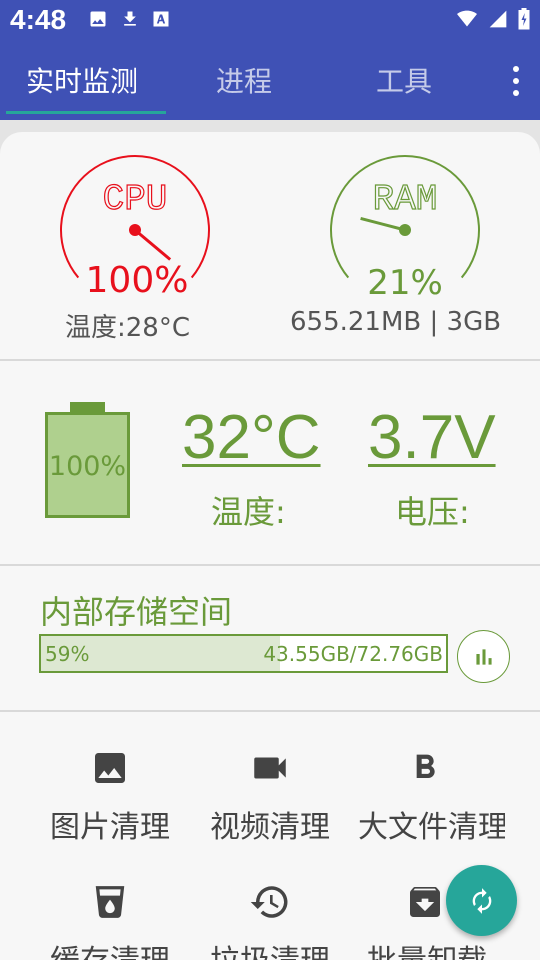  What do you see at coordinates (432, 437) in the screenshot?
I see `battery-voltage-value: 3.7V` at bounding box center [432, 437].